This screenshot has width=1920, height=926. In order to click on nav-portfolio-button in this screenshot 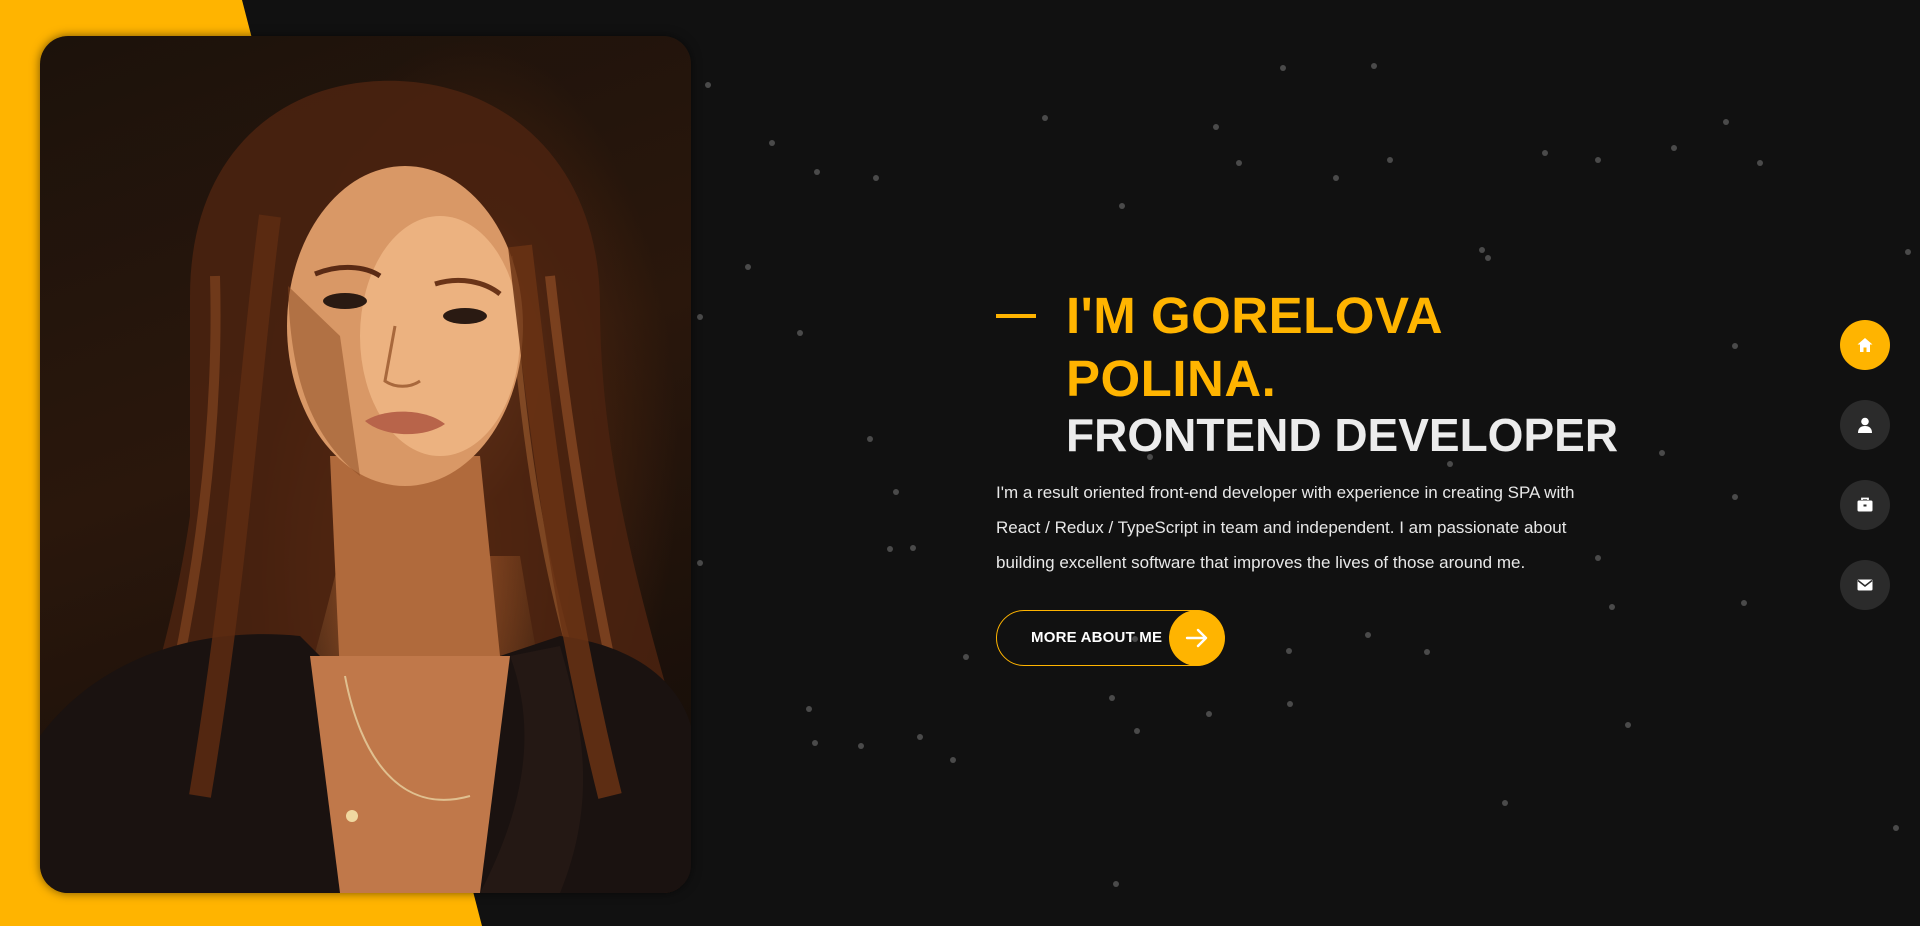, I will do `click(1865, 505)`.